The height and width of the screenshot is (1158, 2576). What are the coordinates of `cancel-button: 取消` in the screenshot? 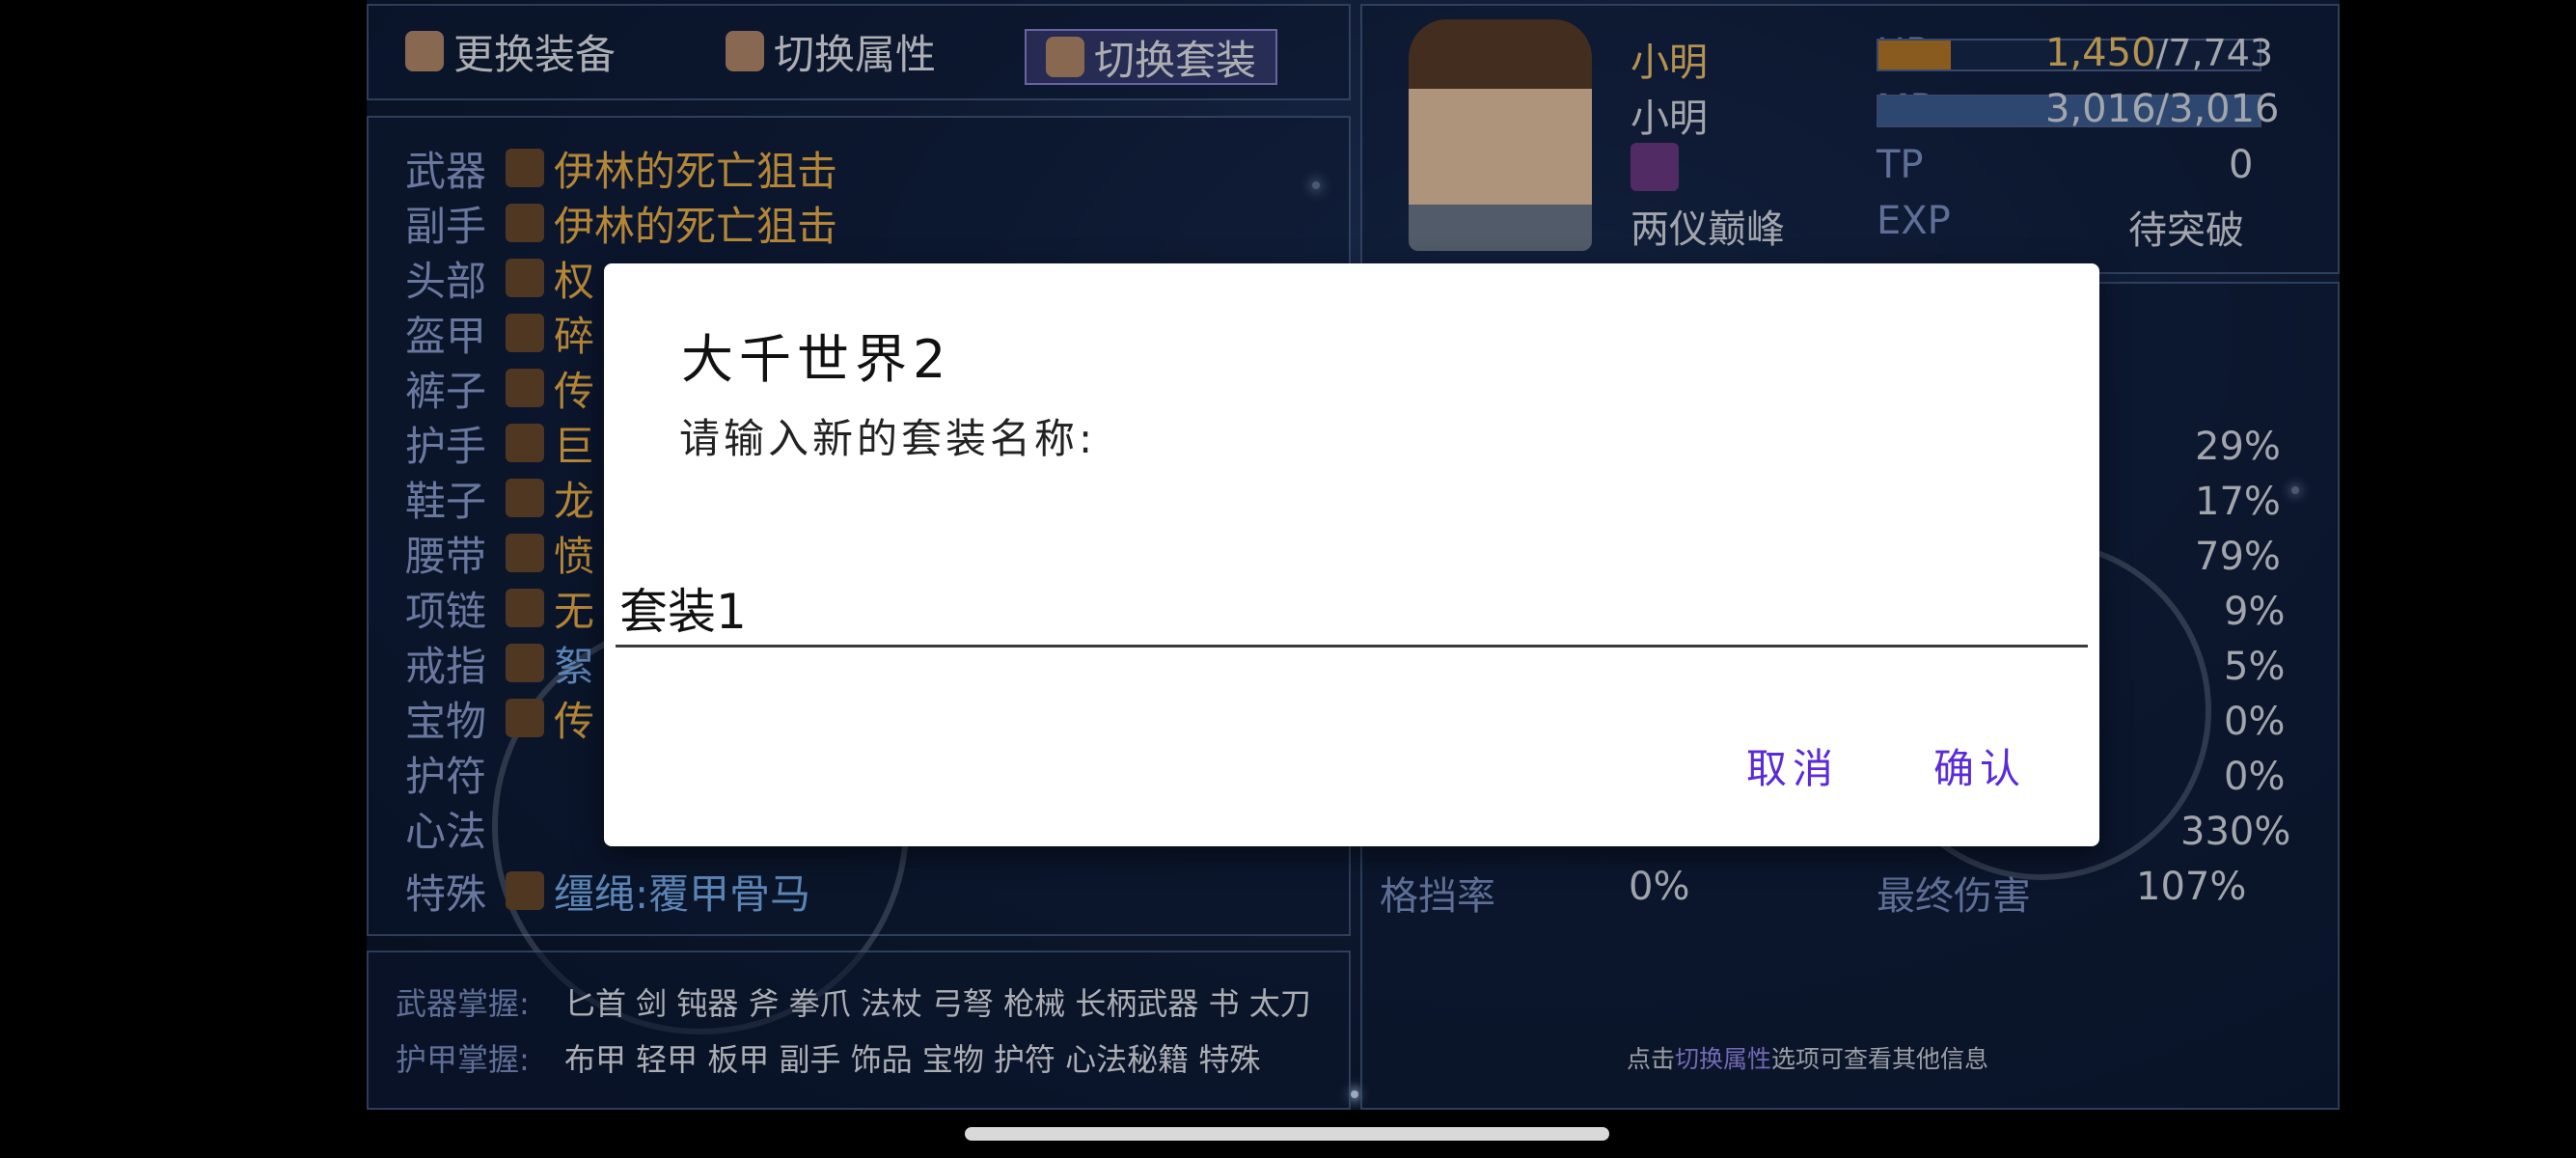 It's located at (1792, 765).